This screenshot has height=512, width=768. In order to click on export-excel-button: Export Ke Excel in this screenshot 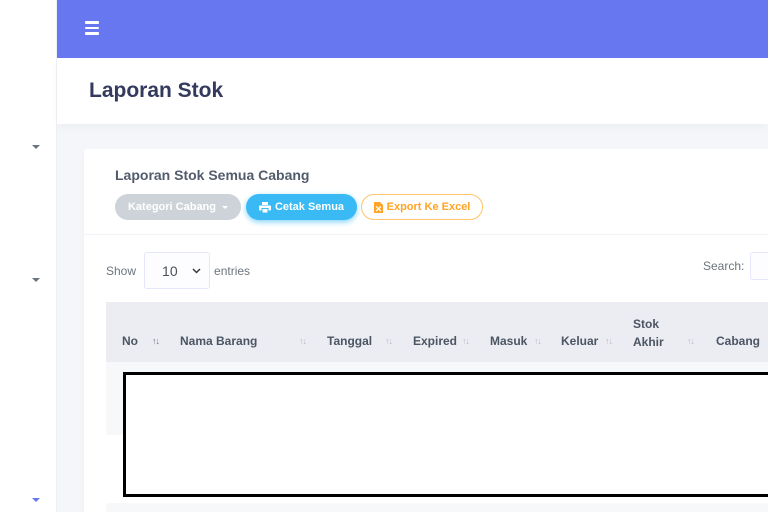, I will do `click(422, 207)`.